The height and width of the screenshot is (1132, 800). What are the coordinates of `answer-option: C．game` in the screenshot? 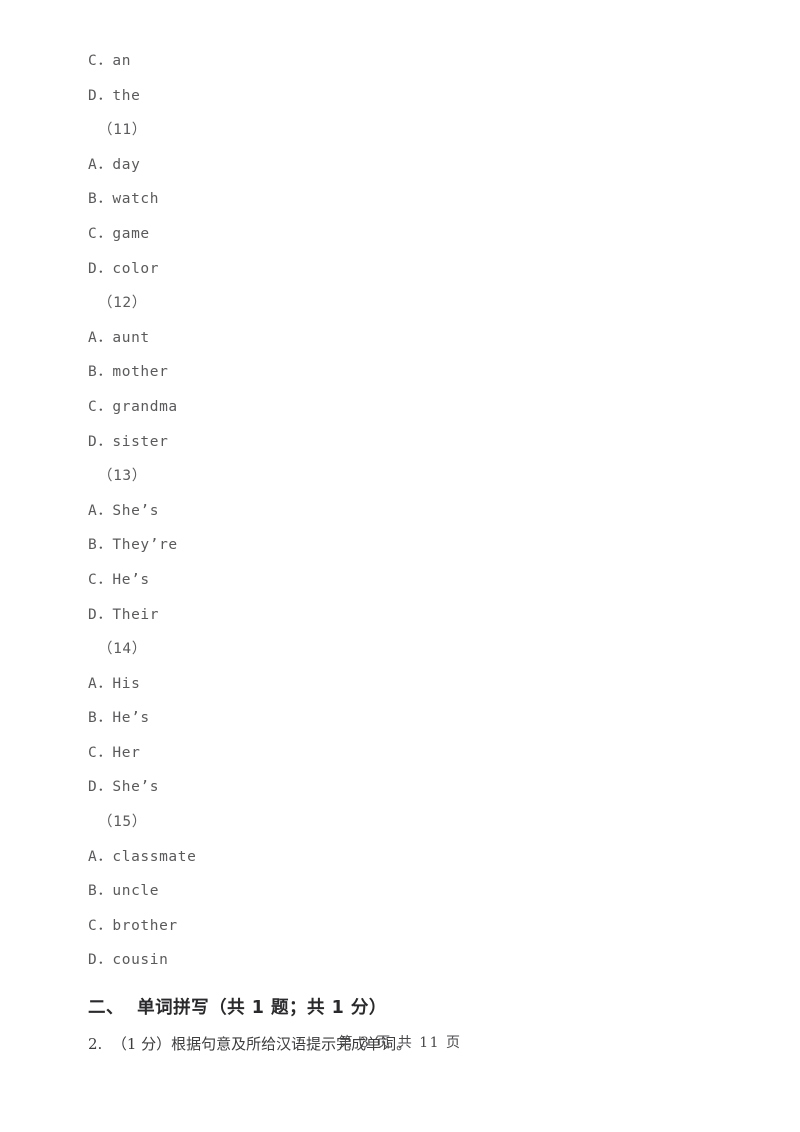 It's located at (418, 234).